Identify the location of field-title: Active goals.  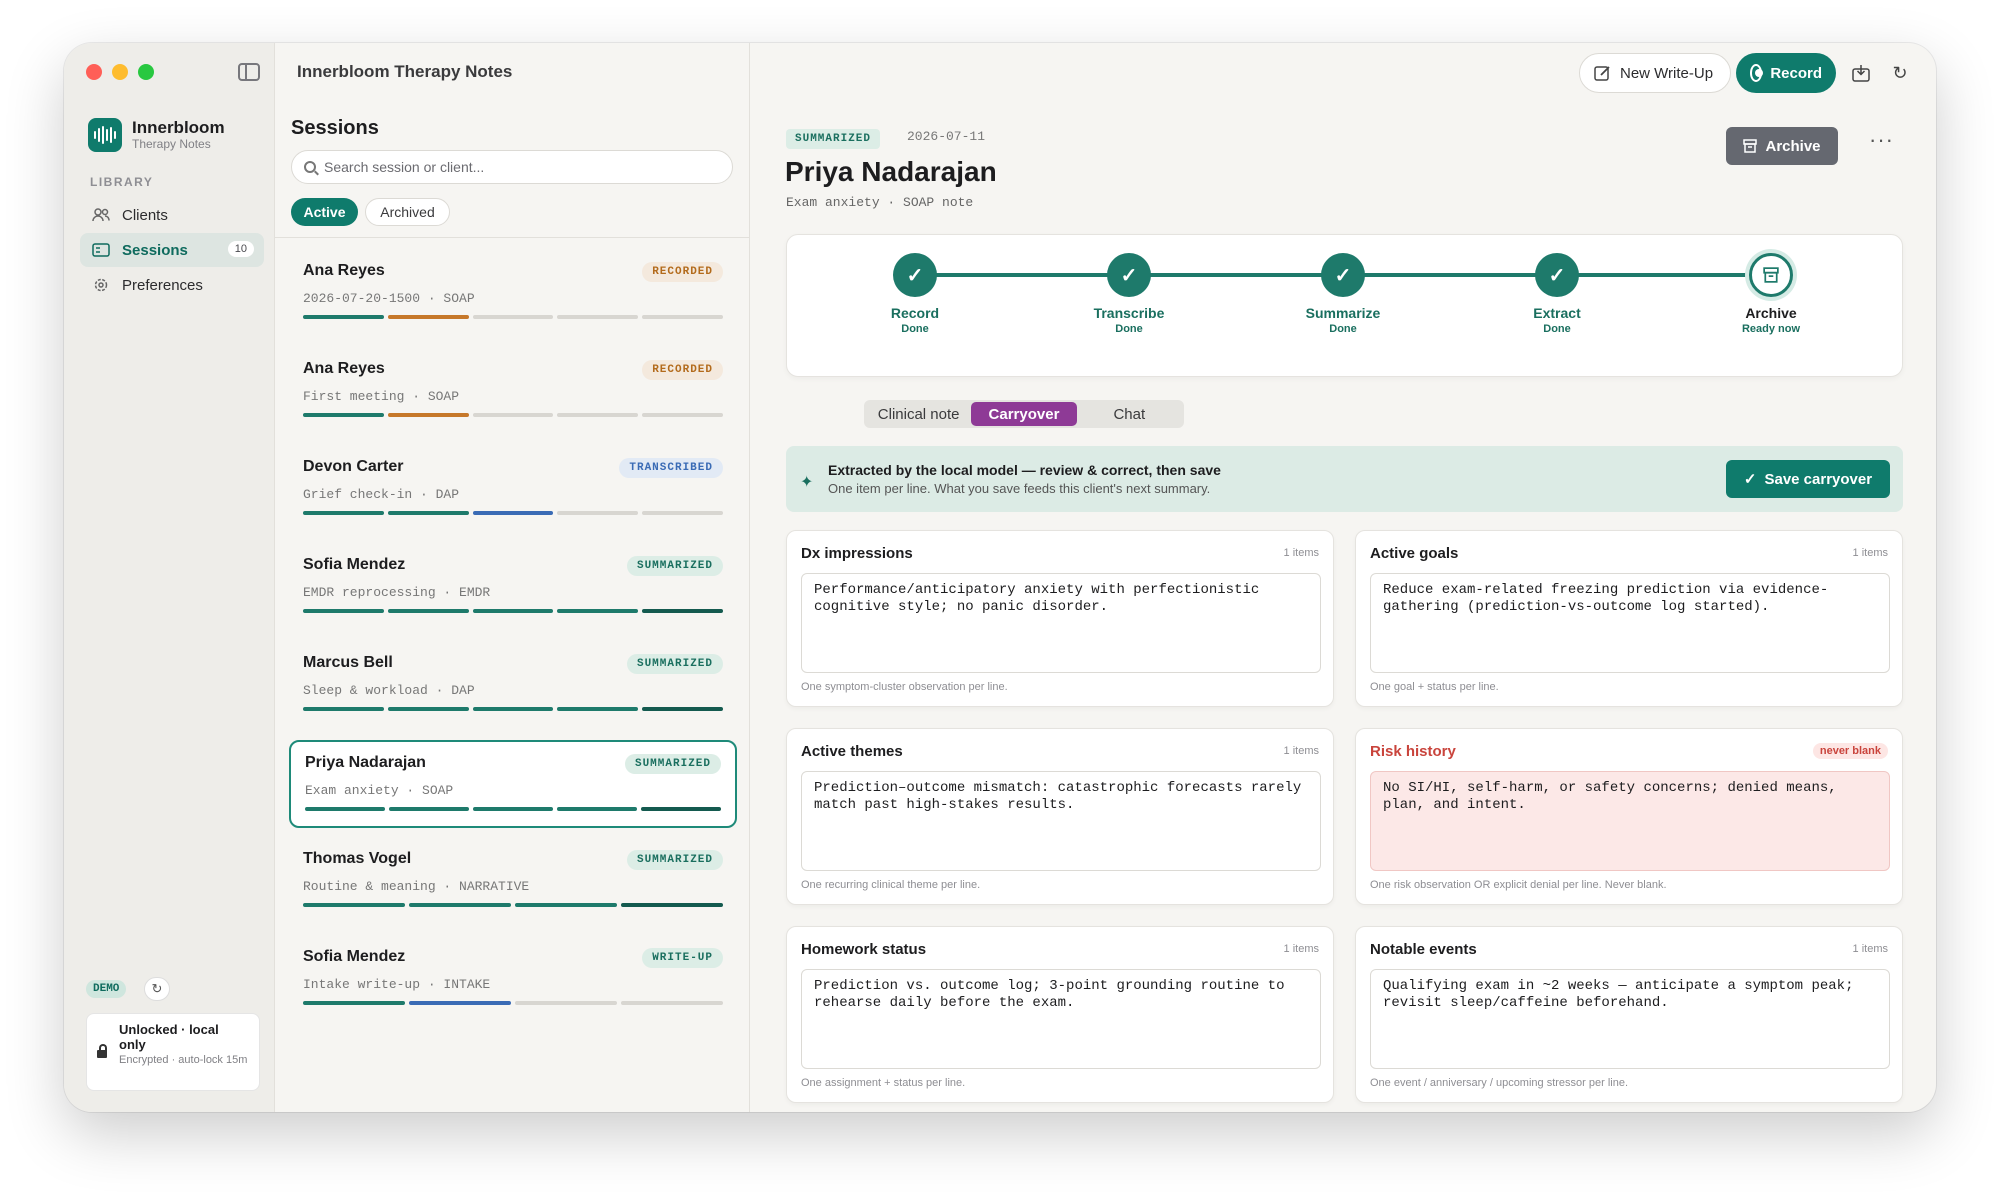
(1414, 553).